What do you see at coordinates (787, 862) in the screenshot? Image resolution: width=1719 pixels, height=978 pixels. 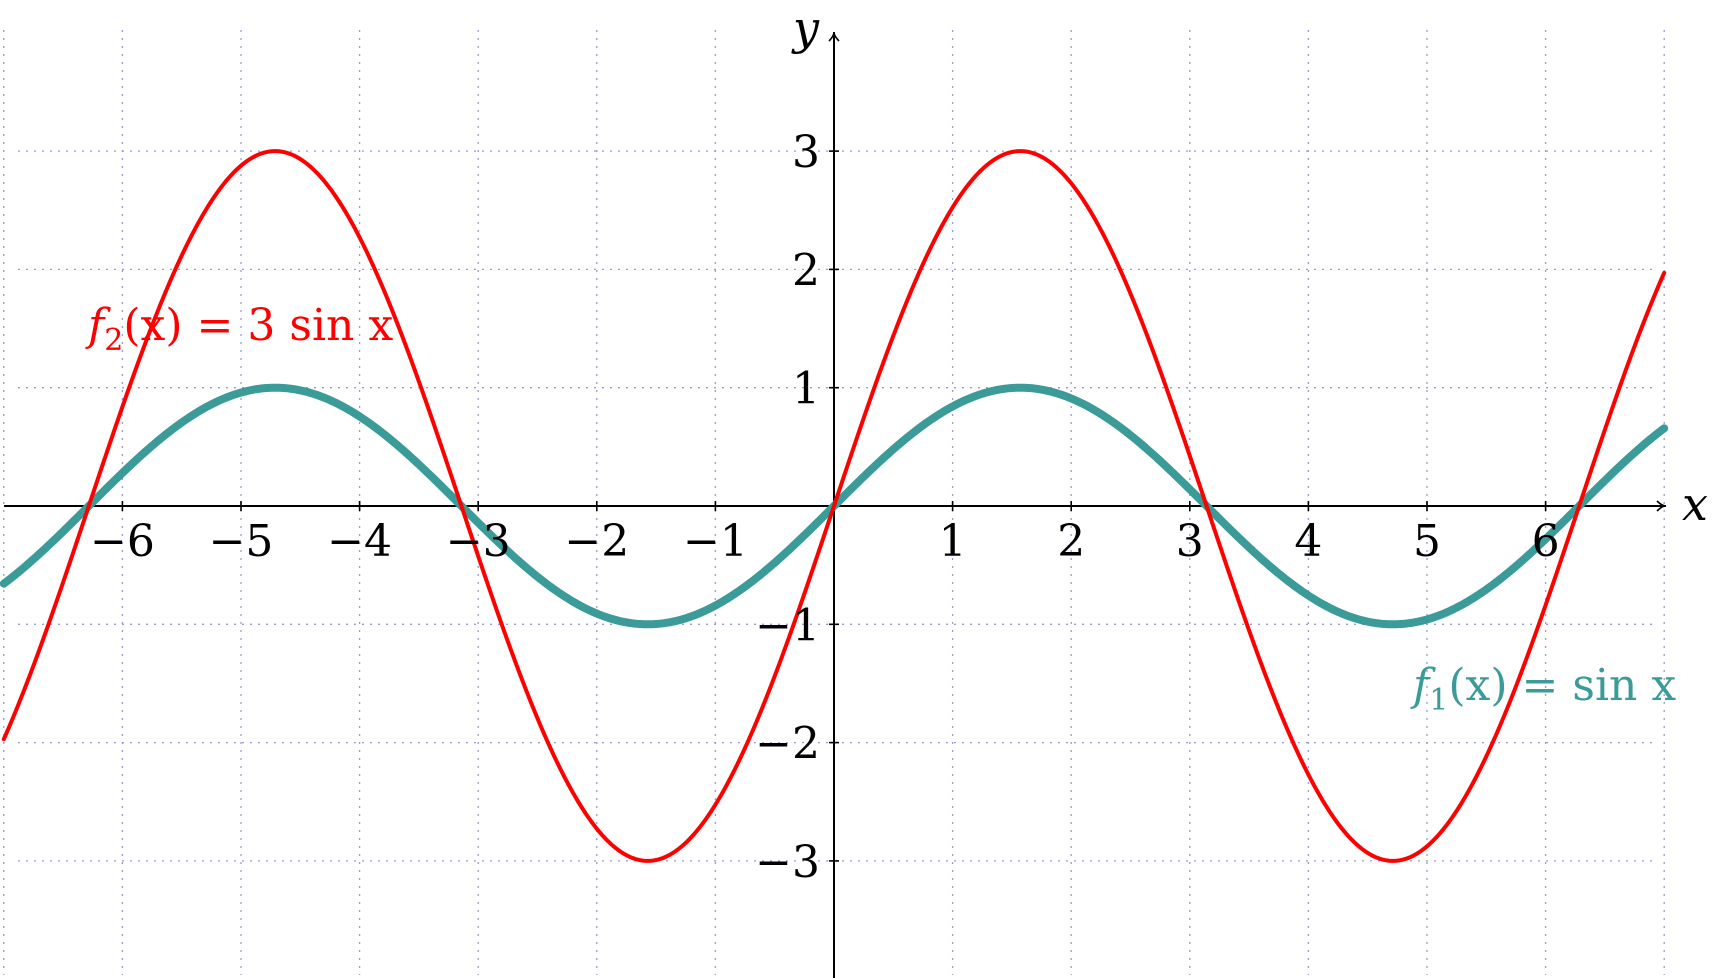 I see `y-tick-label: −3` at bounding box center [787, 862].